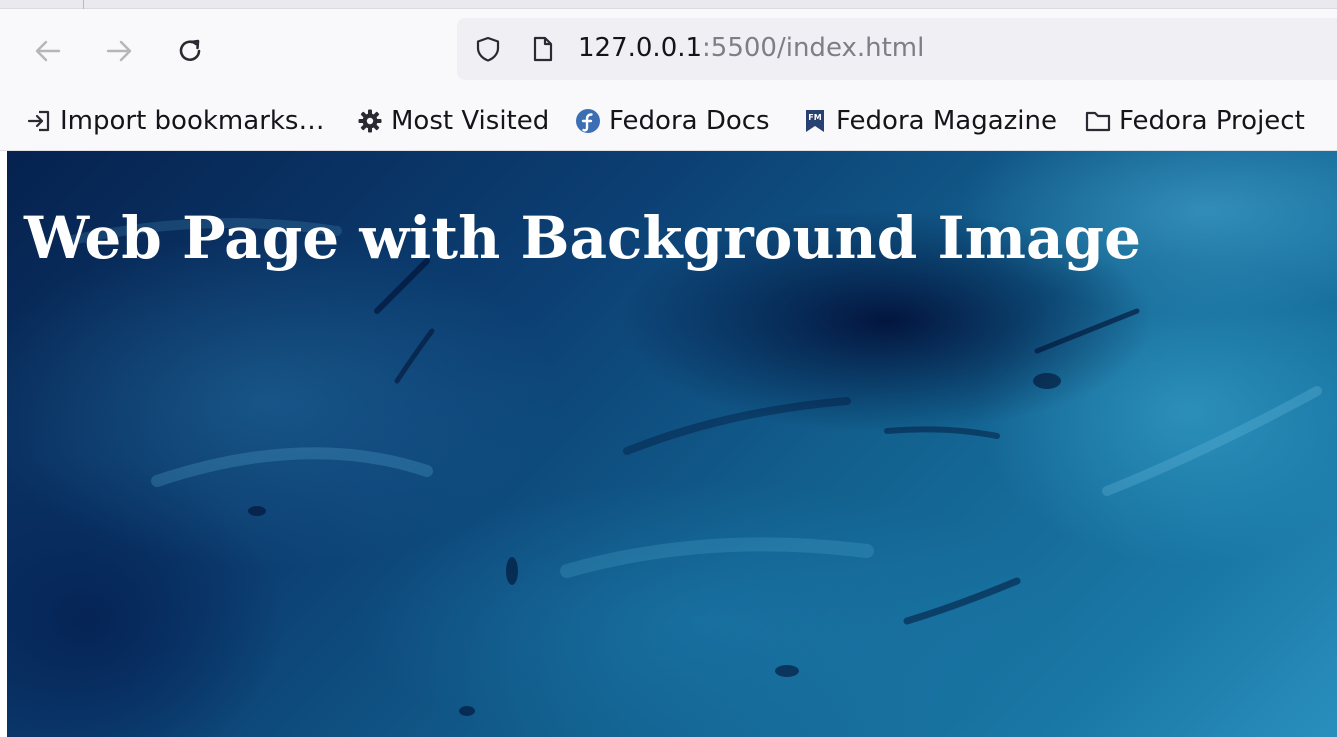 This screenshot has height=737, width=1337. Describe the element at coordinates (946, 121) in the screenshot. I see `bookmark-label: Fedora Magazine` at that location.